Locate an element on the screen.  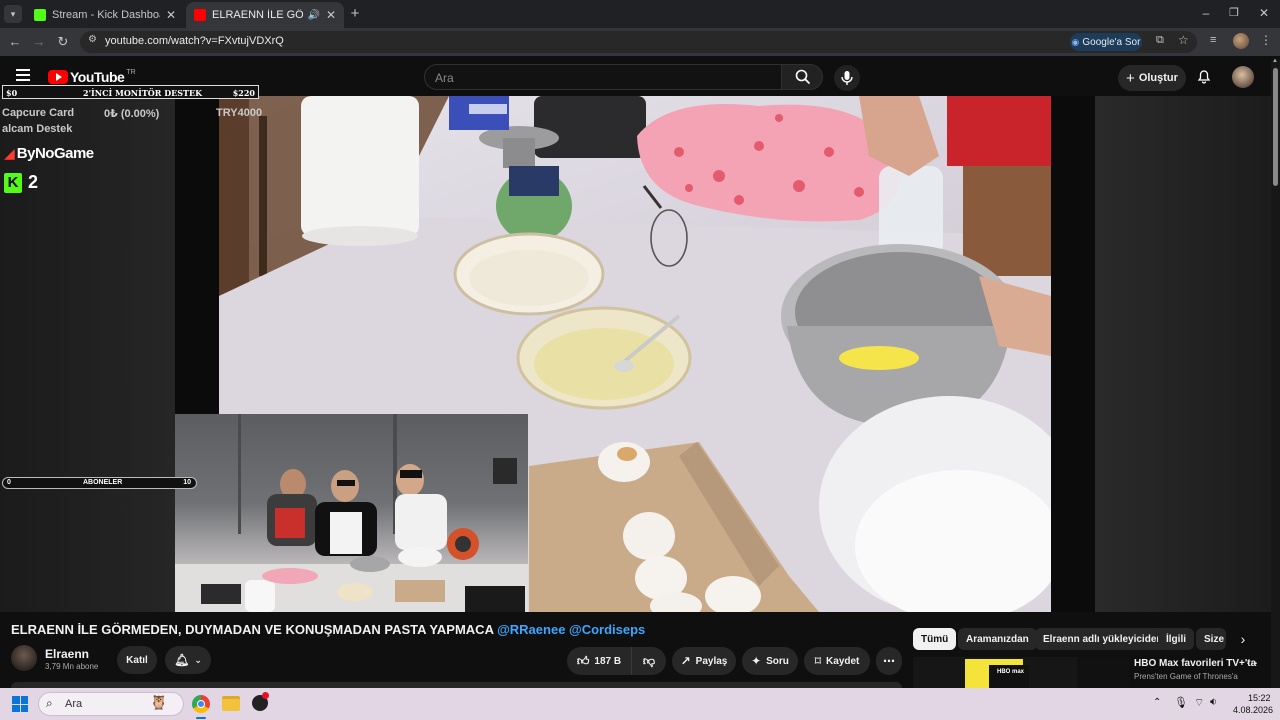
donation-goal-bar: $0 2'İNCİ MONİTÖR DESTEK $220 is located at coordinates (130, 92).